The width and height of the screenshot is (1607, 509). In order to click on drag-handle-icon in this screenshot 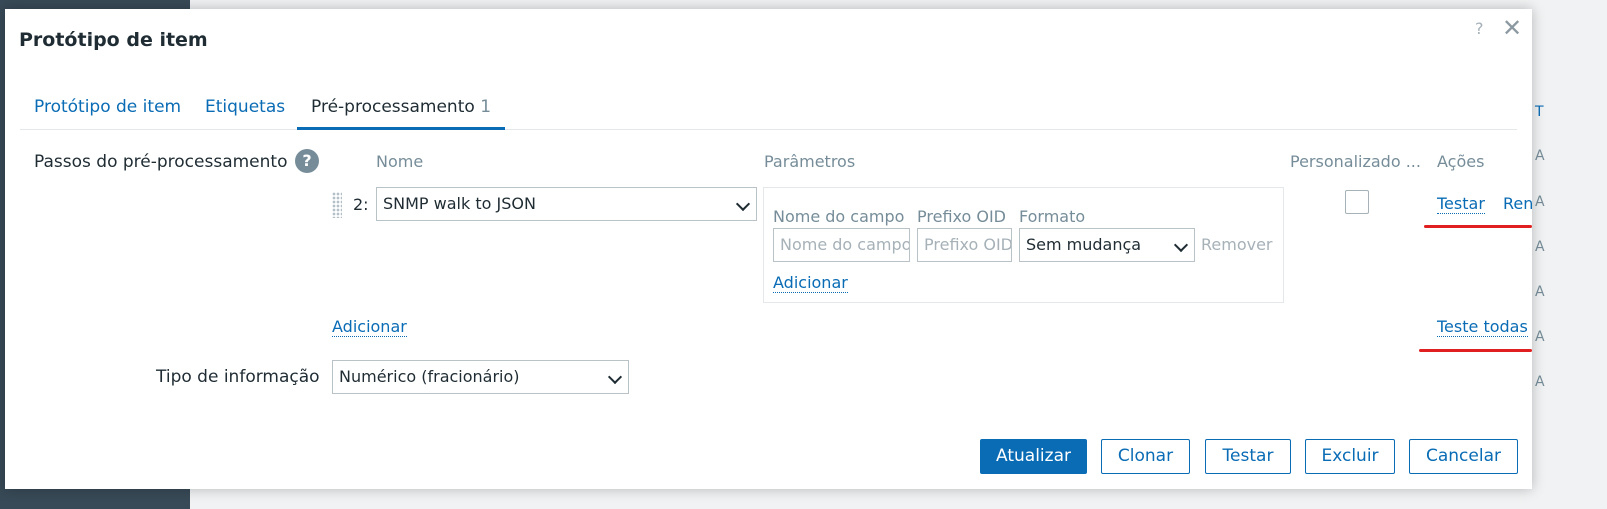, I will do `click(337, 205)`.